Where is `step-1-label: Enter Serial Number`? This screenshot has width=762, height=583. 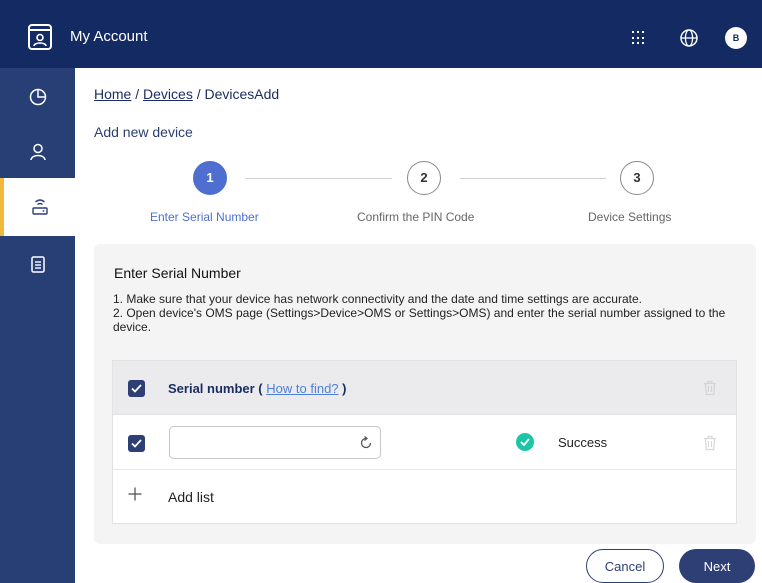
step-1-label: Enter Serial Number is located at coordinates (204, 217).